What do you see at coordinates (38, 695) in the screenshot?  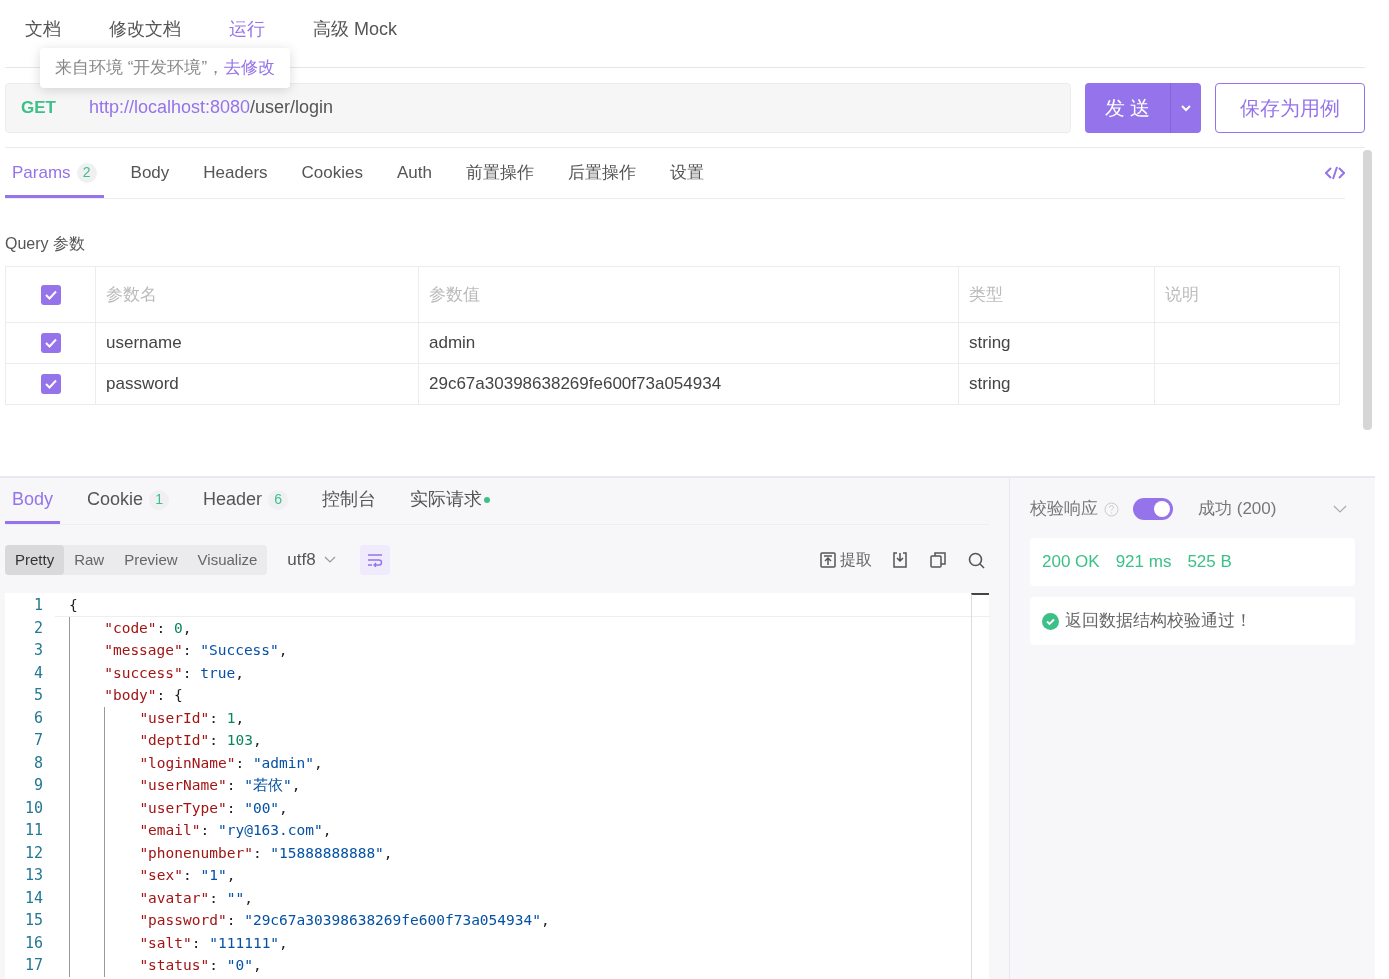 I see `line-number: 5` at bounding box center [38, 695].